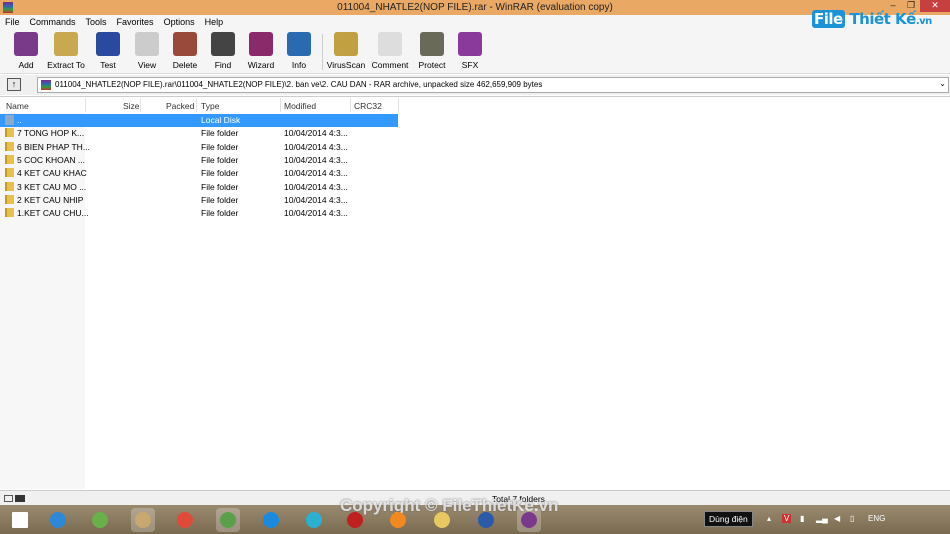 Image resolution: width=950 pixels, height=534 pixels. I want to click on word-glyph, so click(486, 520).